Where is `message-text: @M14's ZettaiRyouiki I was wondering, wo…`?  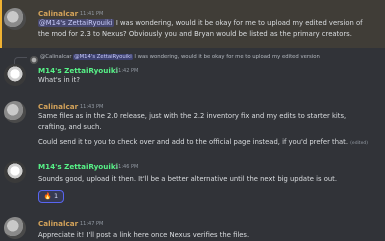 message-text: @M14's ZettaiRyouiki I was wondering, wo… is located at coordinates (200, 23).